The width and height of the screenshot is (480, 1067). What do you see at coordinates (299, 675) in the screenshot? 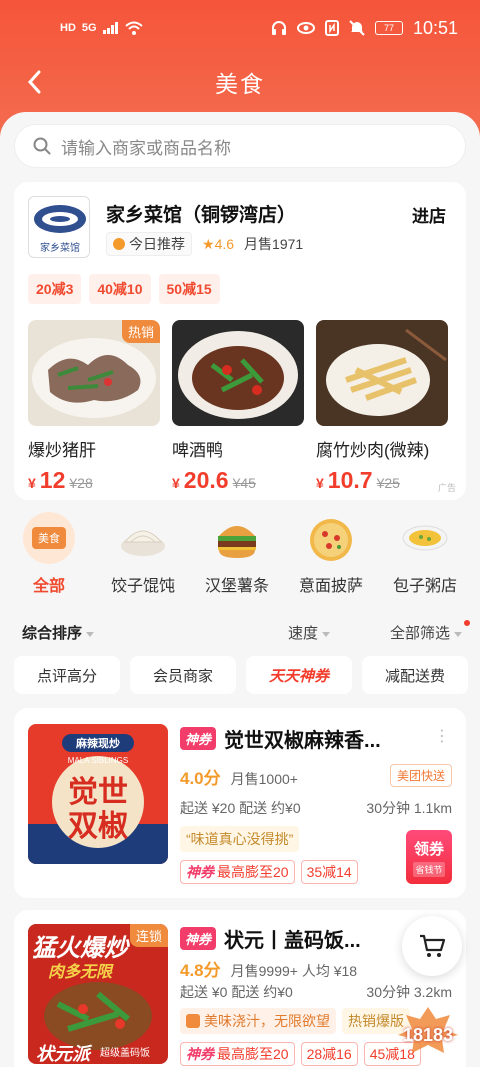
I see `filter-daily-coupon: 天天神券` at bounding box center [299, 675].